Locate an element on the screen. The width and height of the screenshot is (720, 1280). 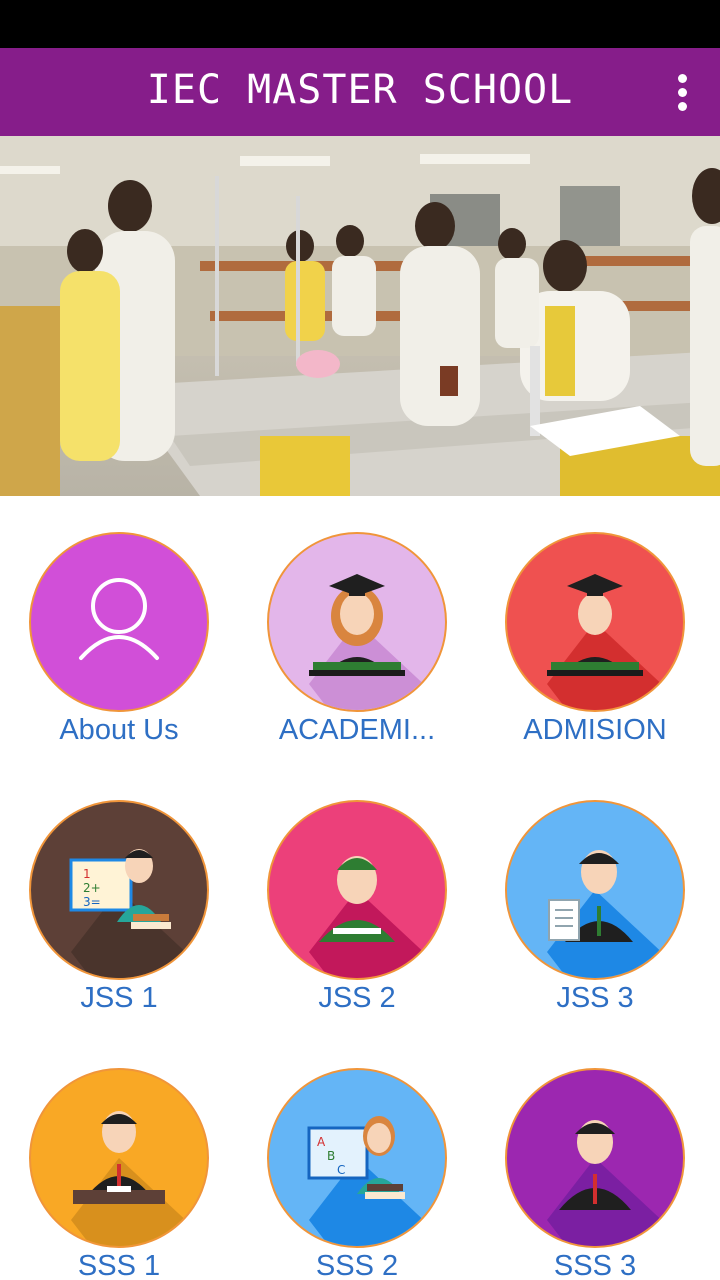
teacher-board-icon: 1 2+ 3= is located at coordinates (119, 890).